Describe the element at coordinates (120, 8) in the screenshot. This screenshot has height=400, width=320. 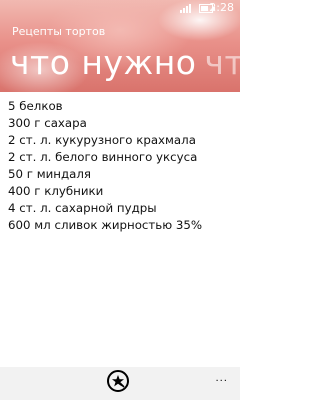
I see `status-bar: 2:28` at that location.